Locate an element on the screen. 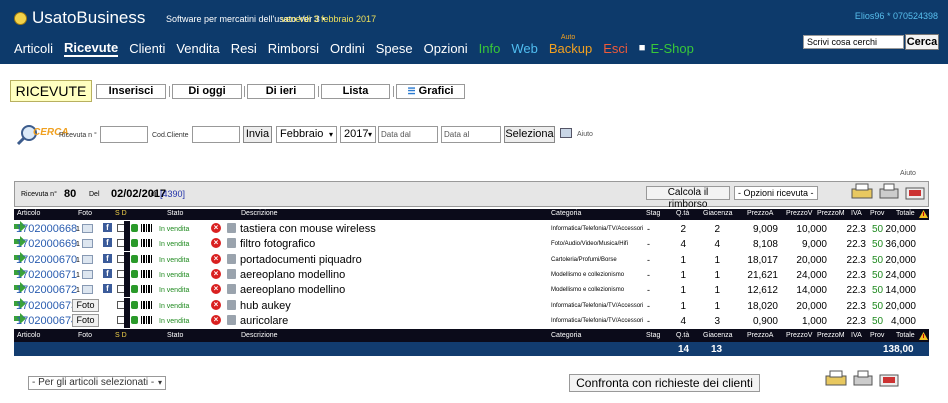 Image resolution: width=948 pixels, height=403 pixels. qta: 1 is located at coordinates (683, 275).